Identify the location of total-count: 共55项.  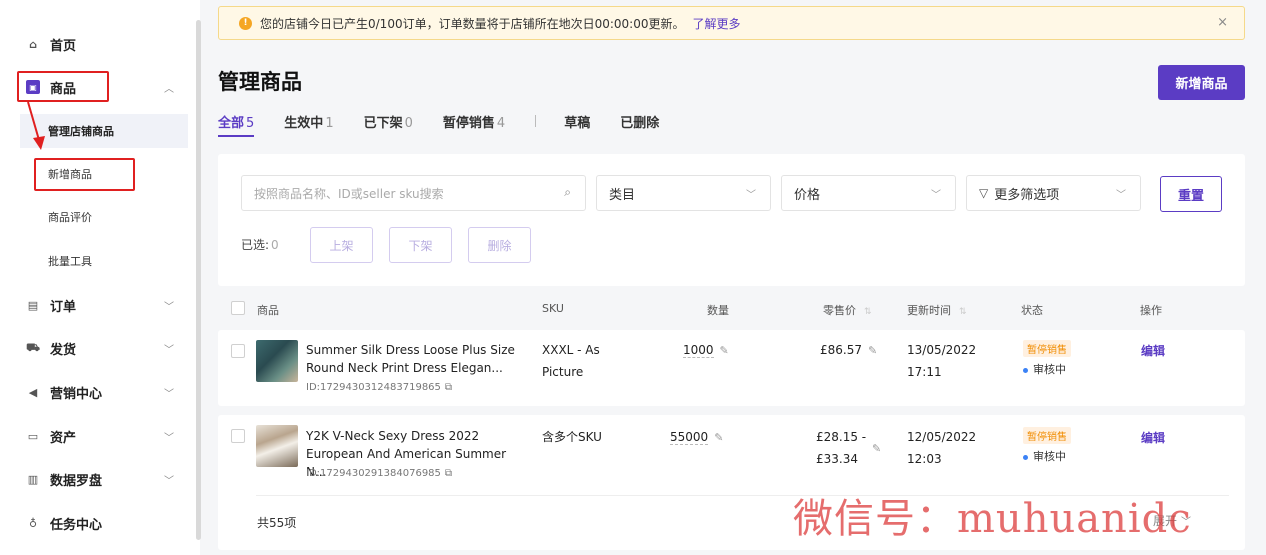
(277, 523).